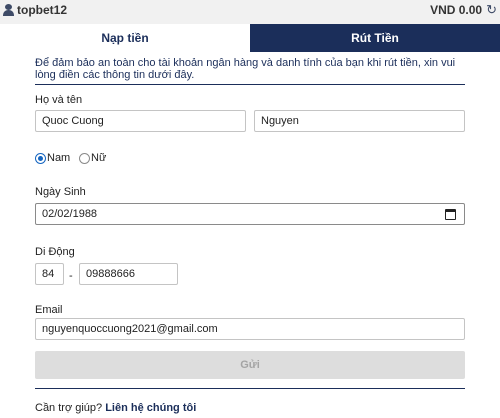 This screenshot has width=500, height=418. I want to click on contact-us-link: Liên hệ chúng tôi, so click(150, 408).